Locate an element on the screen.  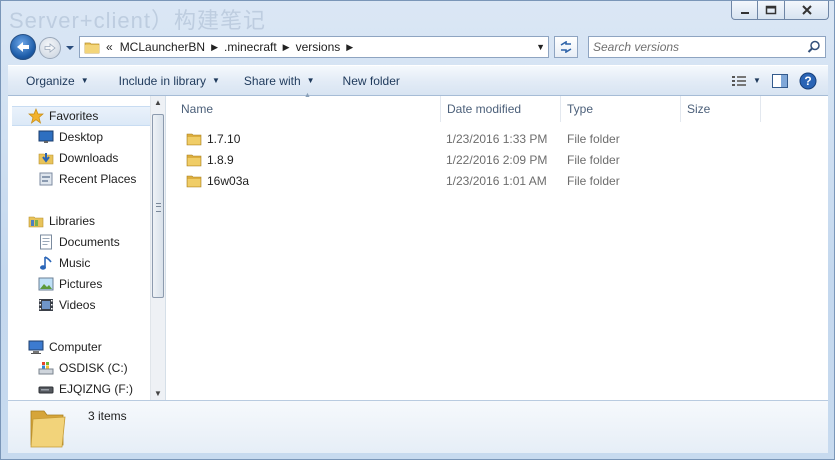
grip-icon is located at coordinates (158, 207).